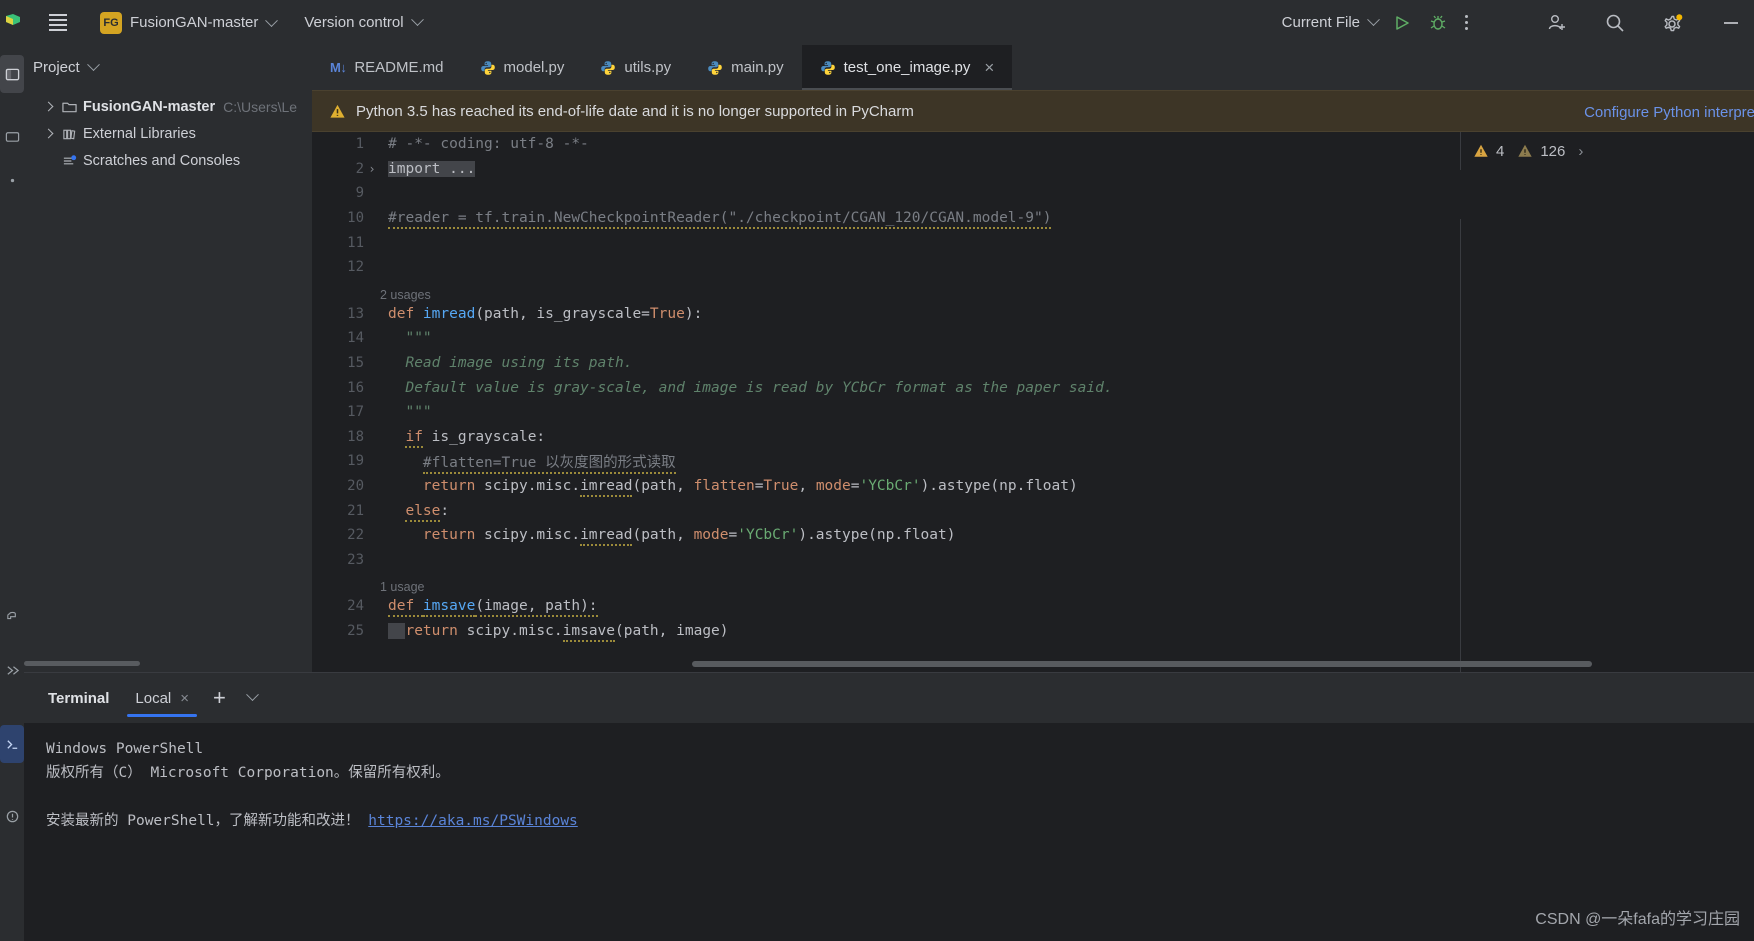 This screenshot has width=1754, height=941. What do you see at coordinates (252, 697) in the screenshot?
I see `terminal-options-button` at bounding box center [252, 697].